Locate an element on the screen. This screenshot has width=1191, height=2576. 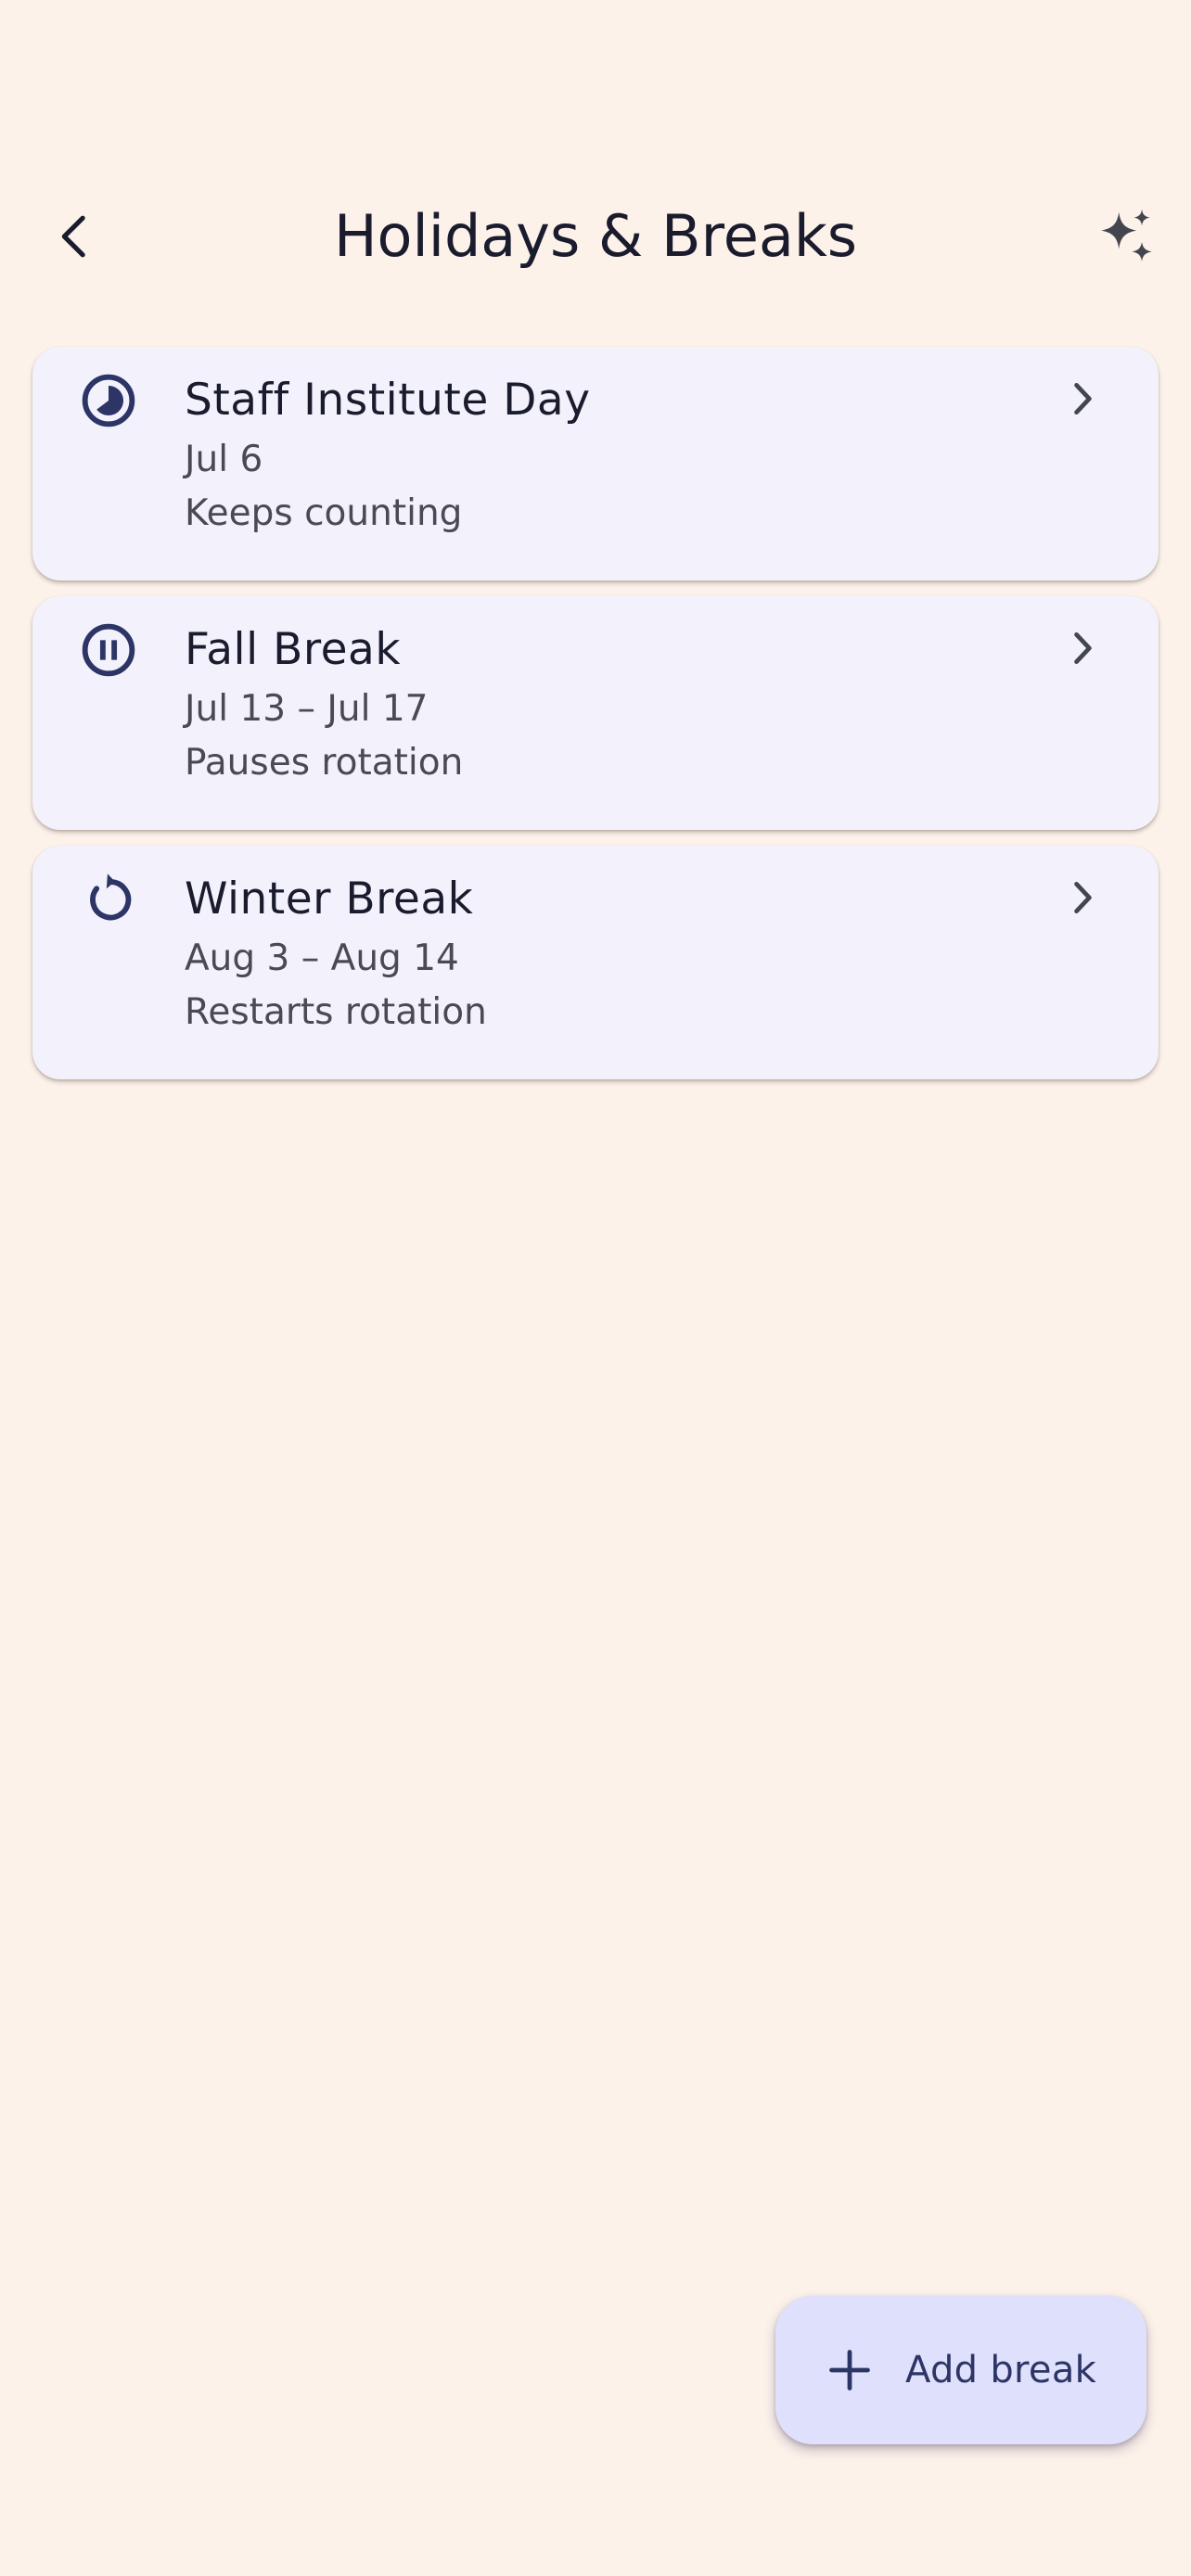
break-rule: Restarts rotation is located at coordinates (336, 1012).